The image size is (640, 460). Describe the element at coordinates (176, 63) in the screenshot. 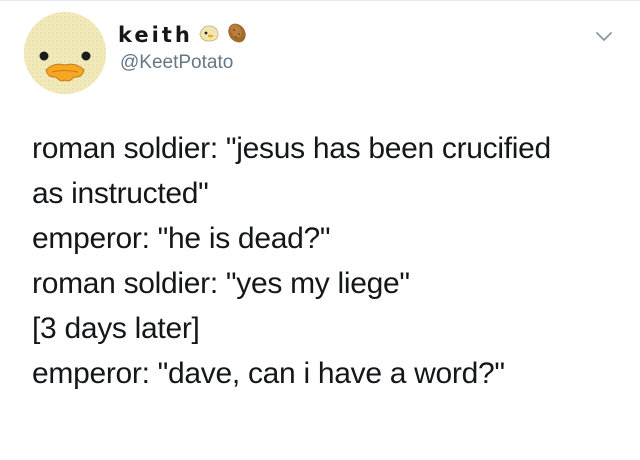

I see `user-handle: @KeetPotato` at that location.